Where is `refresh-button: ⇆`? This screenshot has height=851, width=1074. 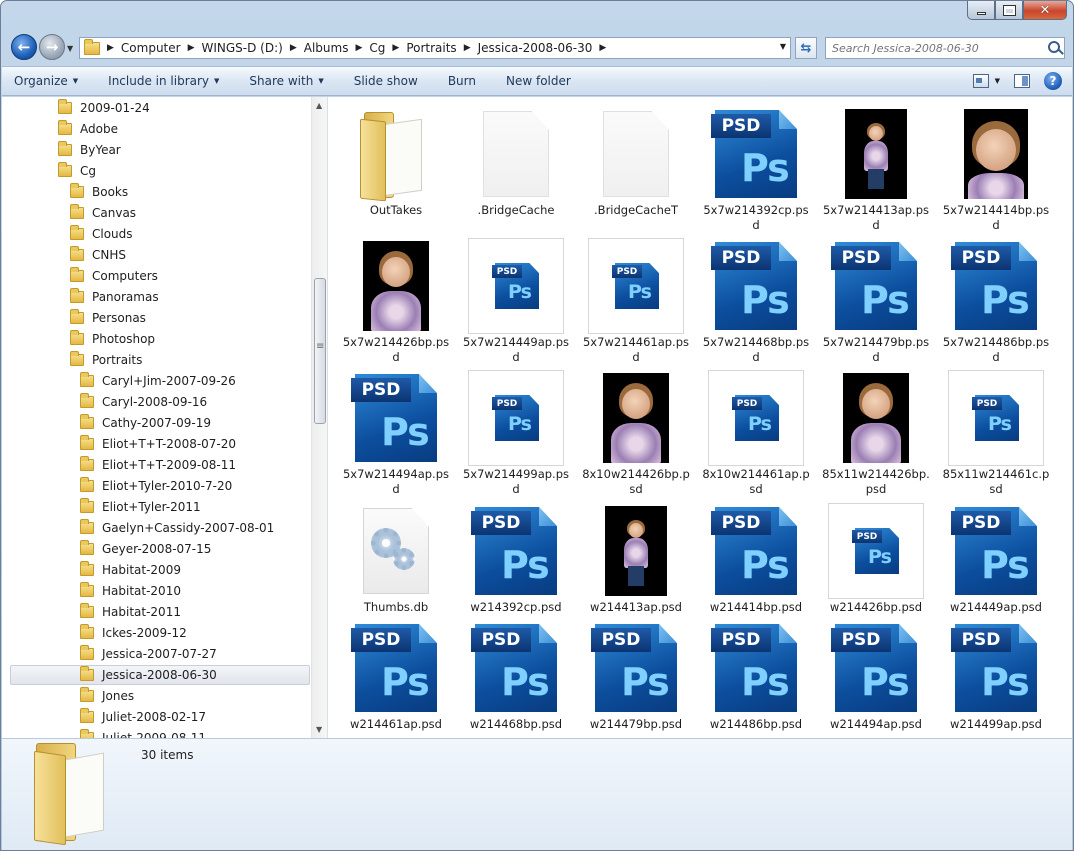
refresh-button: ⇆ is located at coordinates (806, 48).